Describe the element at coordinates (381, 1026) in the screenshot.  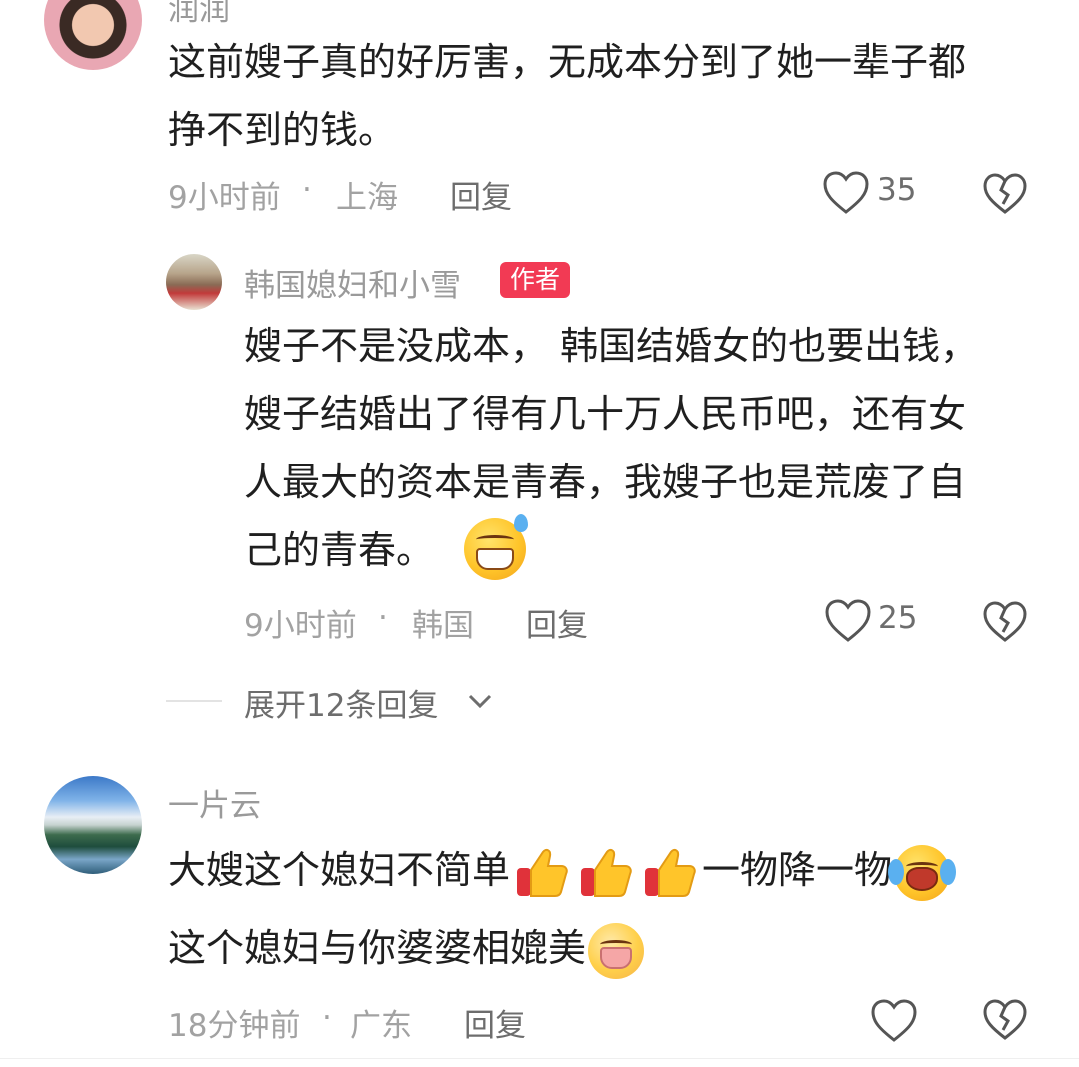
I see `comment-location: 广东` at that location.